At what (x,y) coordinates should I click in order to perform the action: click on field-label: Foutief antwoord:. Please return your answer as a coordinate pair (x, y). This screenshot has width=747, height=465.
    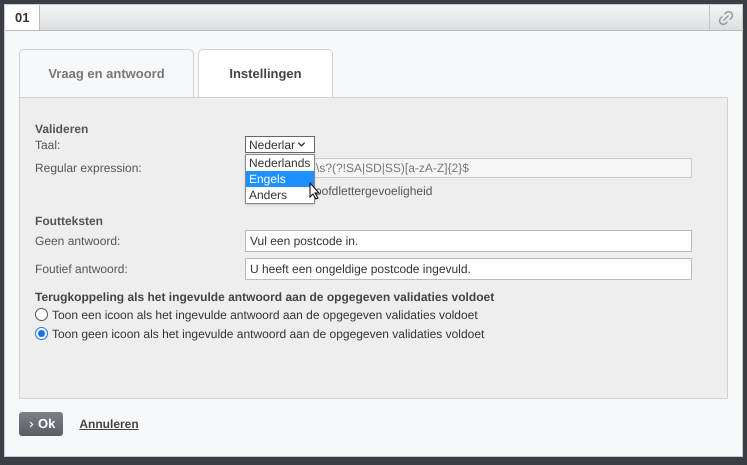
    Looking at the image, I should click on (82, 269).